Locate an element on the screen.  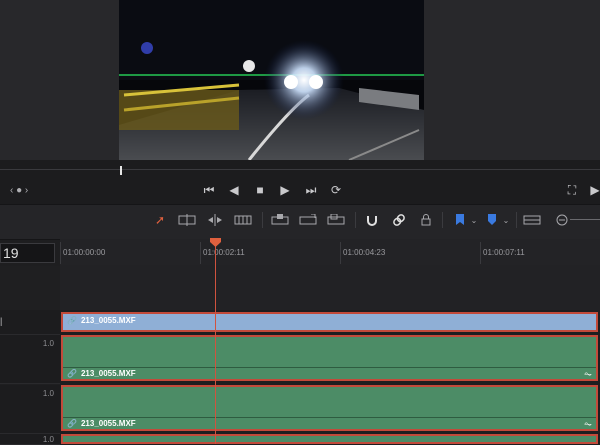
ruler-timecode: 01:00:00:00 is located at coordinates (84, 252).